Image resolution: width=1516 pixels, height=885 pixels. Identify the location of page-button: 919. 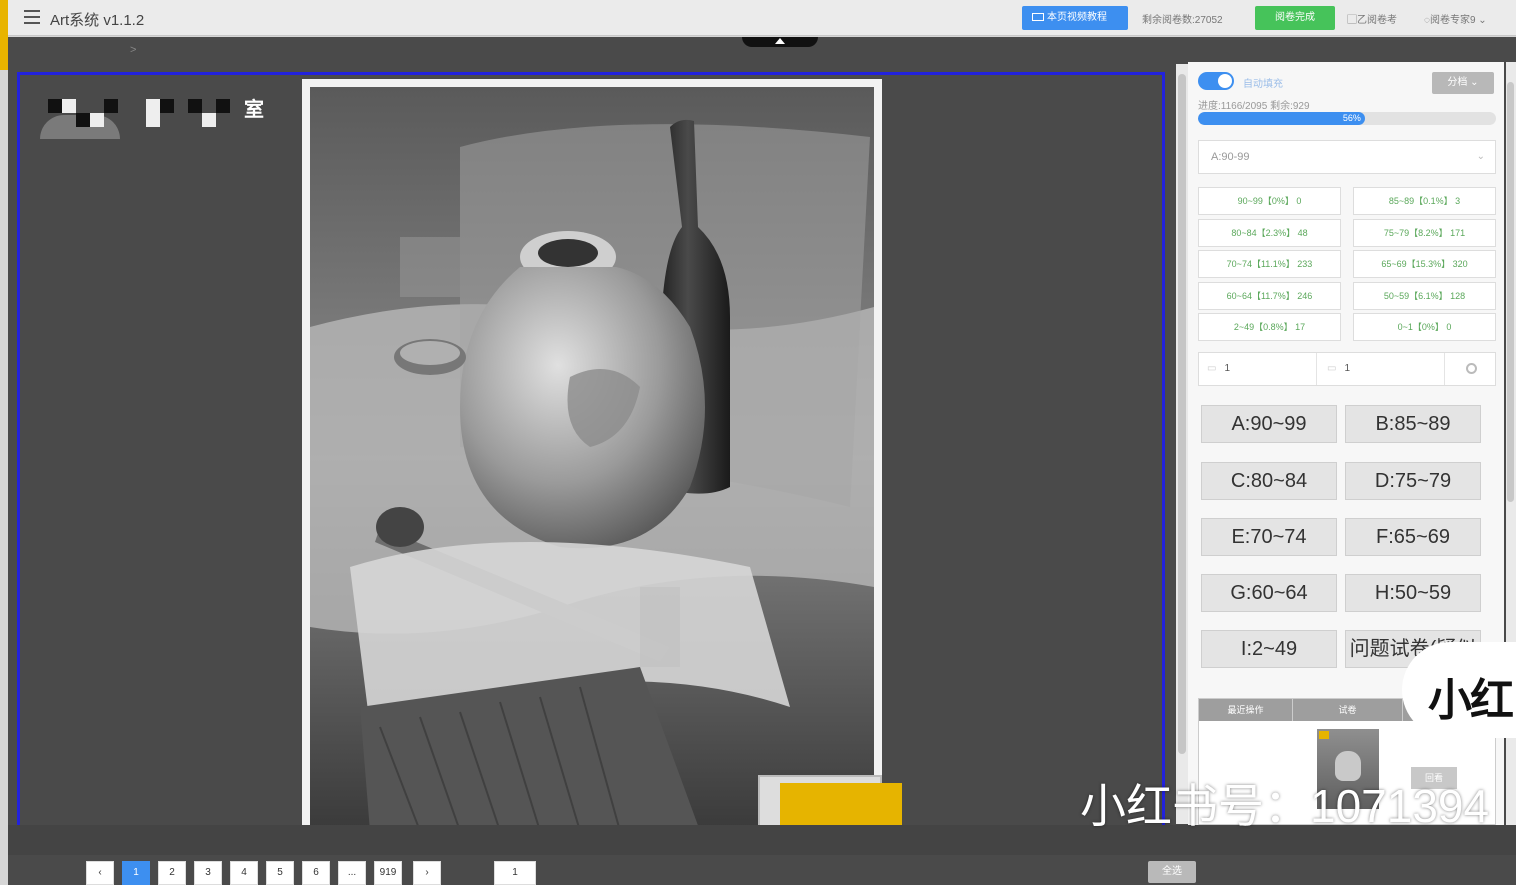
(388, 873).